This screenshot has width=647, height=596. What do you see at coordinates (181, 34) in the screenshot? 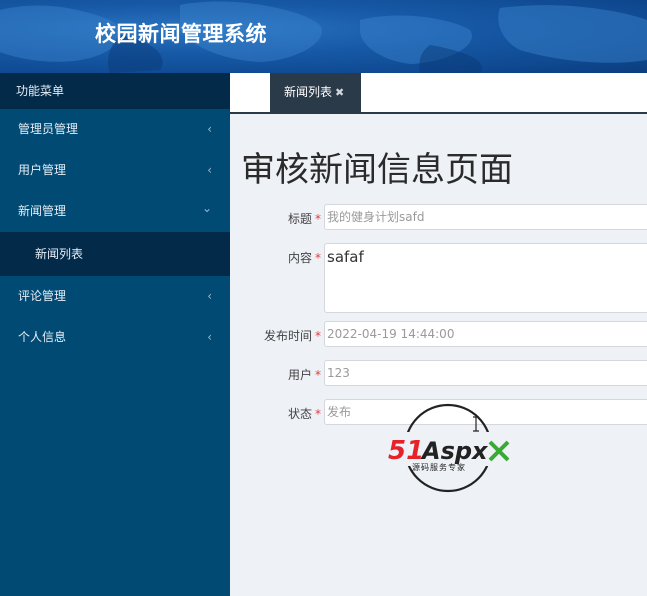
I see `app-title: 校园新闻管理系统` at bounding box center [181, 34].